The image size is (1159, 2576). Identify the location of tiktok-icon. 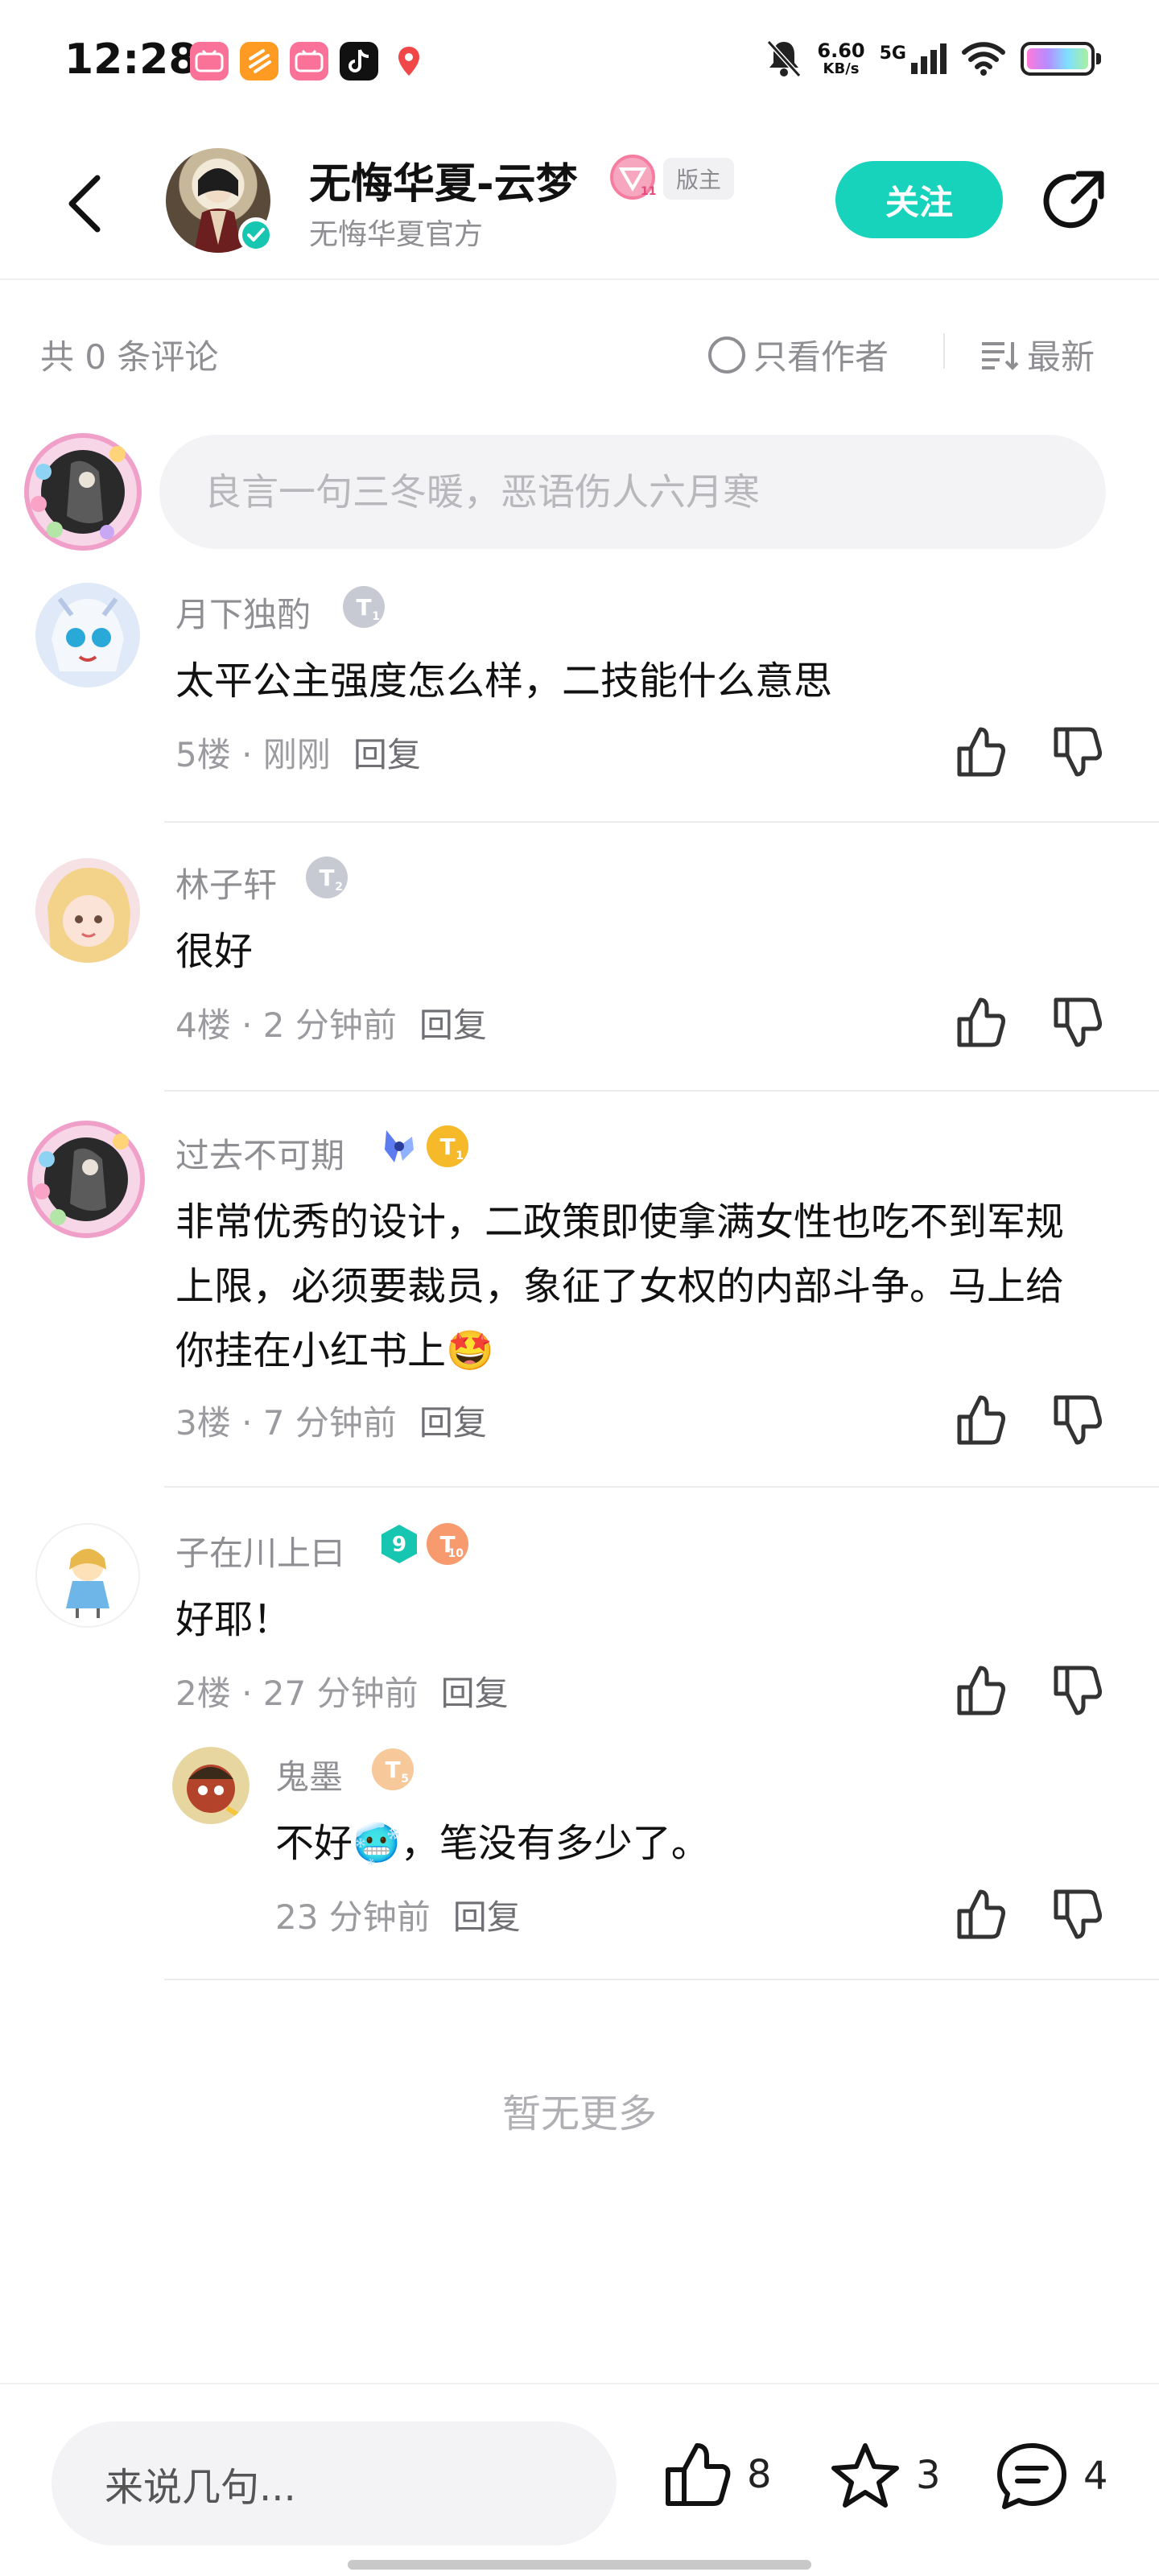
(359, 61).